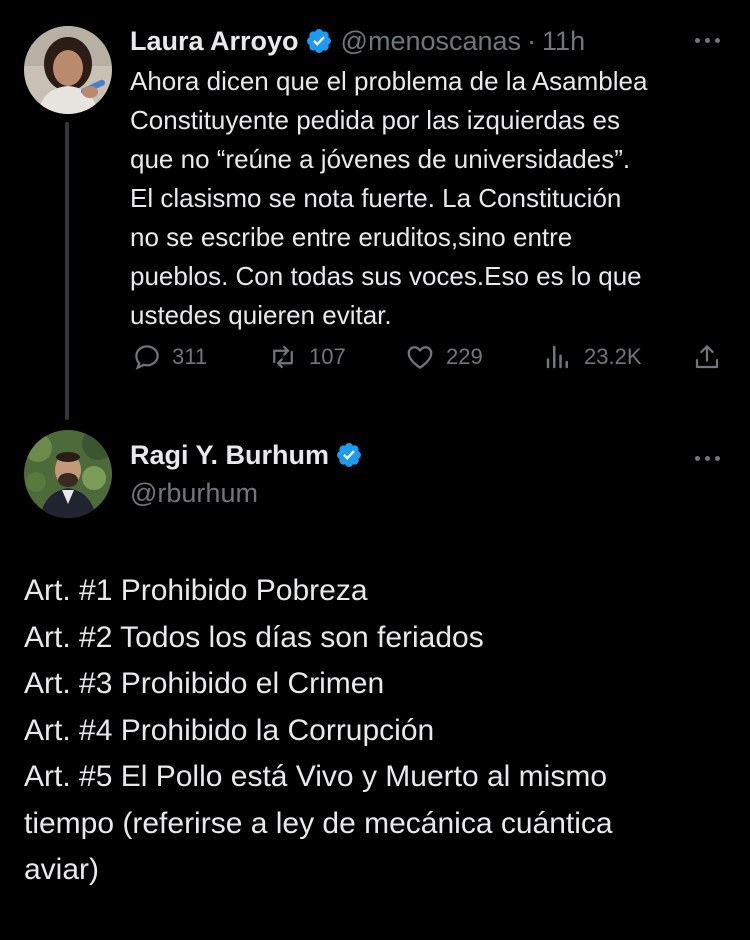 The width and height of the screenshot is (750, 940). I want to click on author-handle: @menoscanas, so click(431, 41).